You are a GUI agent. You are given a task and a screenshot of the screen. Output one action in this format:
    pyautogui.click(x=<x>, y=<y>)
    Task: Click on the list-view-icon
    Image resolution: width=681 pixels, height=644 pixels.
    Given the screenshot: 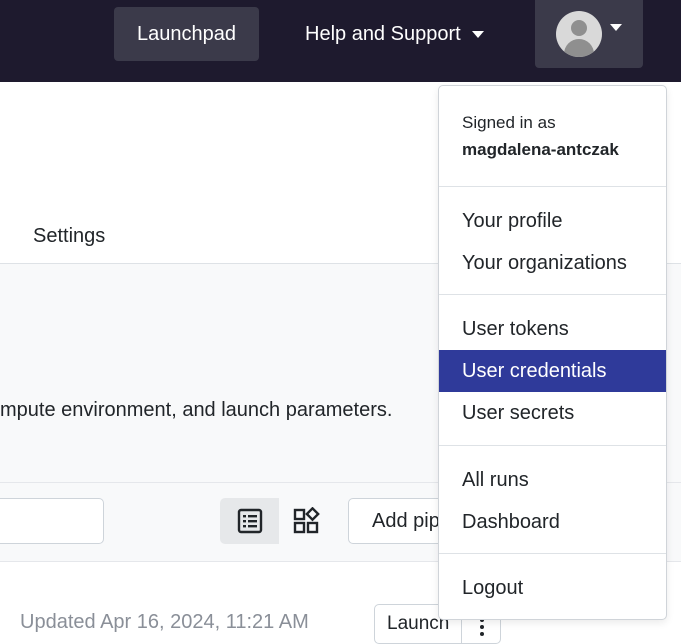 What is the action you would take?
    pyautogui.click(x=249, y=521)
    